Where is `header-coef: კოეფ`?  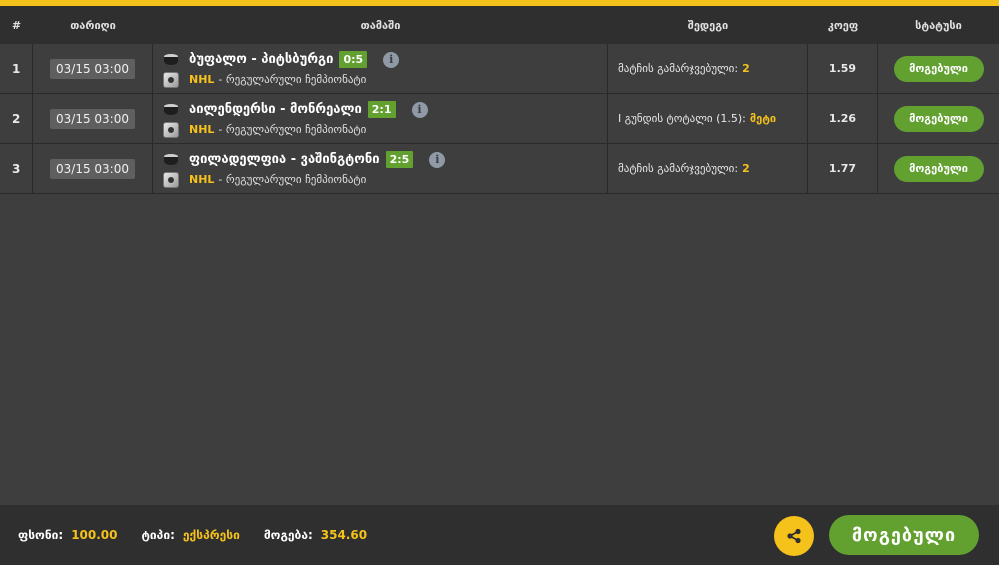
header-coef: კოეფ is located at coordinates (843, 25).